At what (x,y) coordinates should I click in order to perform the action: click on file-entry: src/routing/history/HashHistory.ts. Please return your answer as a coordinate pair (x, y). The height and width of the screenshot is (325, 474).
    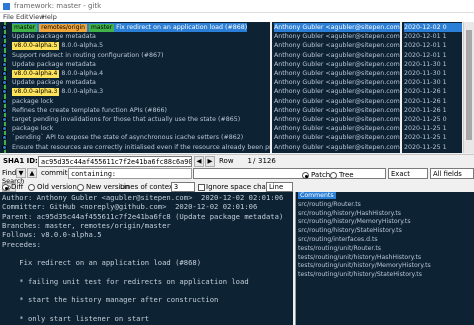
    Looking at the image, I should click on (349, 213).